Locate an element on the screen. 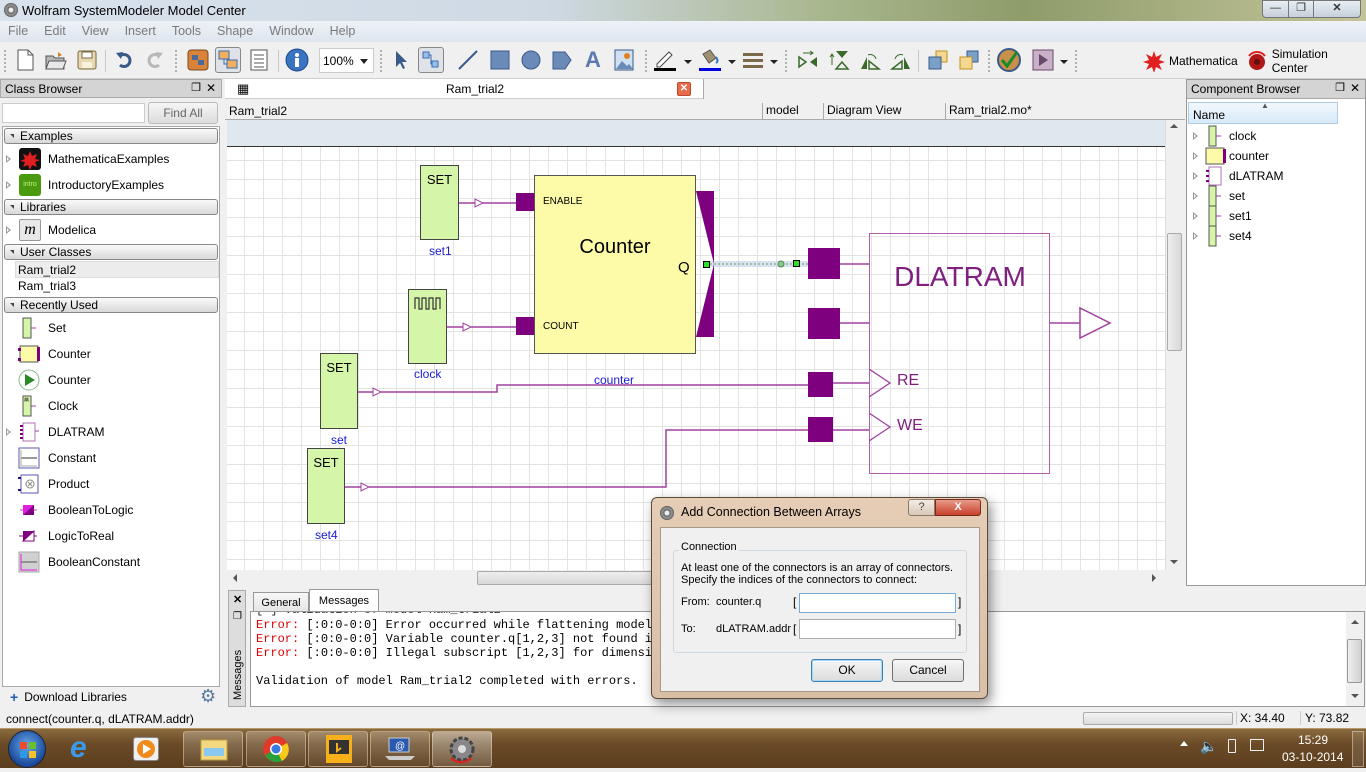  close-tab-icon: ✕ is located at coordinates (684, 89).